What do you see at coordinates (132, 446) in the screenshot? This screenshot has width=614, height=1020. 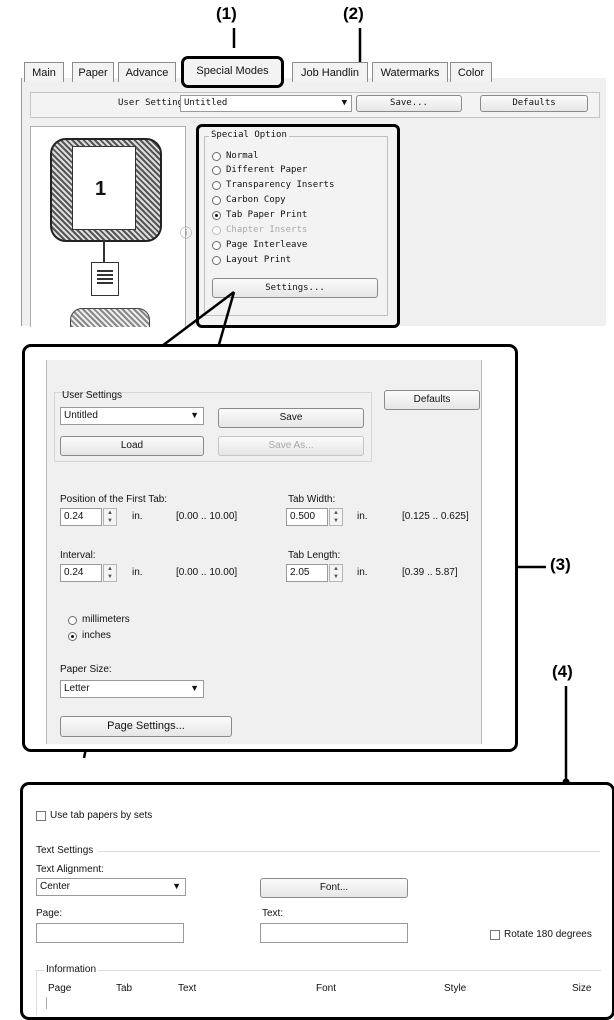 I see `load-button: Load` at bounding box center [132, 446].